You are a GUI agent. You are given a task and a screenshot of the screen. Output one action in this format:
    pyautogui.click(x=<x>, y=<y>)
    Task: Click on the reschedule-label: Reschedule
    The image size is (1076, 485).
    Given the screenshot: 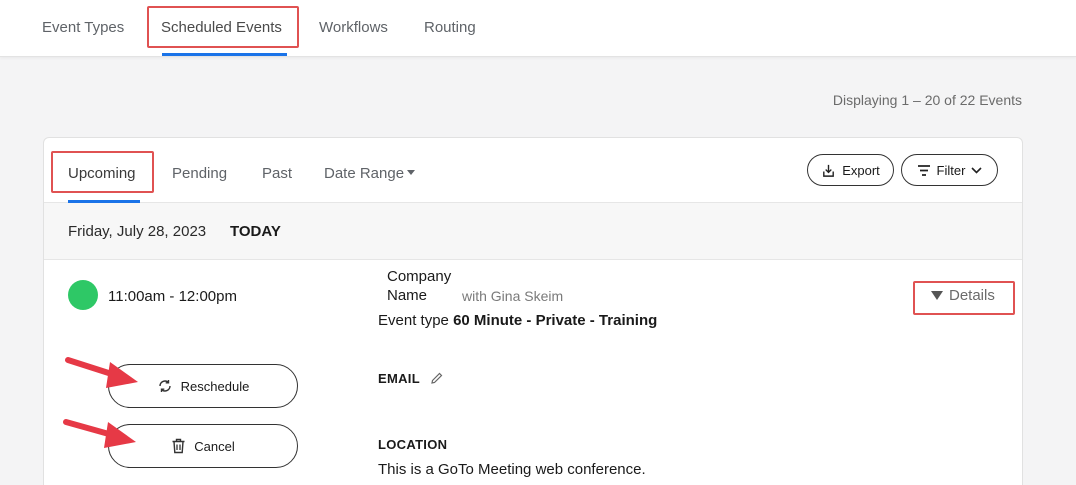 What is the action you would take?
    pyautogui.click(x=215, y=386)
    